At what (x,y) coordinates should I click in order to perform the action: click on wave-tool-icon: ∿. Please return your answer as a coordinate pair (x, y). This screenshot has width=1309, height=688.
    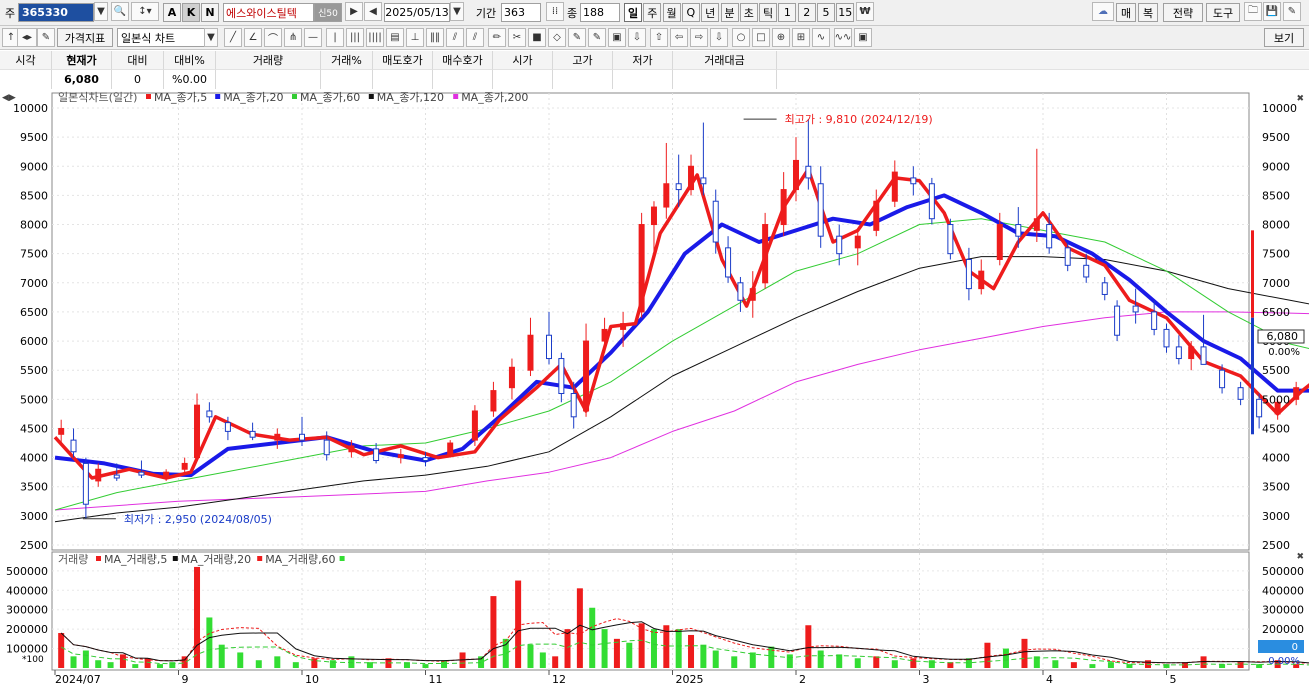
    Looking at the image, I should click on (821, 37).